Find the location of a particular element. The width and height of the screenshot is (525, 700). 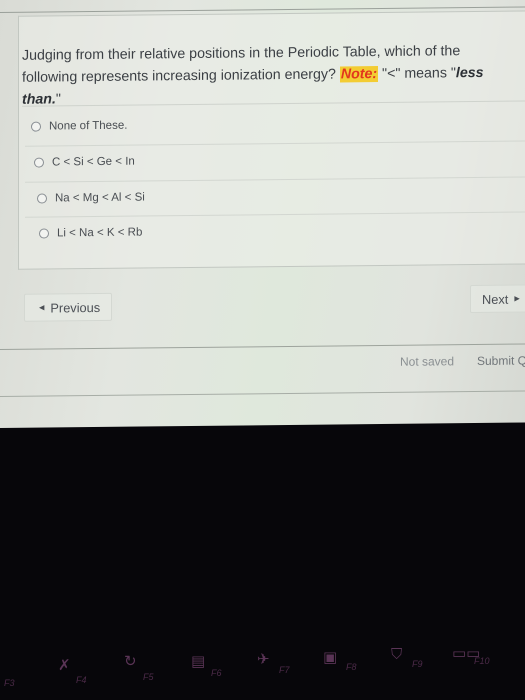

camera-off-icon: ▣ is located at coordinates (330, 657).